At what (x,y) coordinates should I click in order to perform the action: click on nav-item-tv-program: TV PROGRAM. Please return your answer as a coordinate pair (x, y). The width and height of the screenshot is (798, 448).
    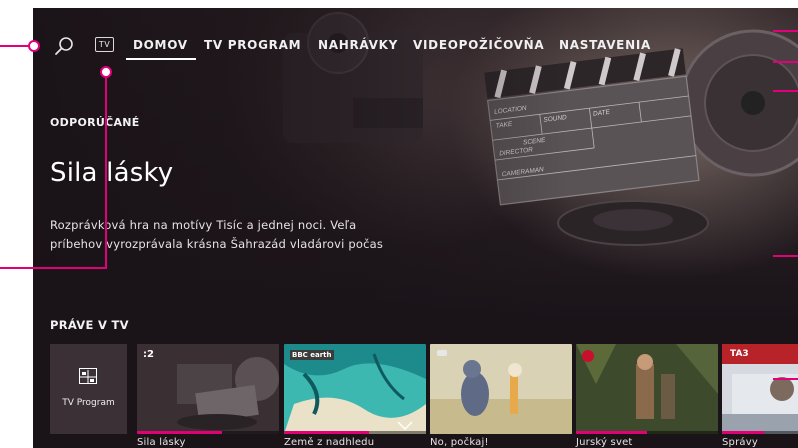
    Looking at the image, I should click on (252, 45).